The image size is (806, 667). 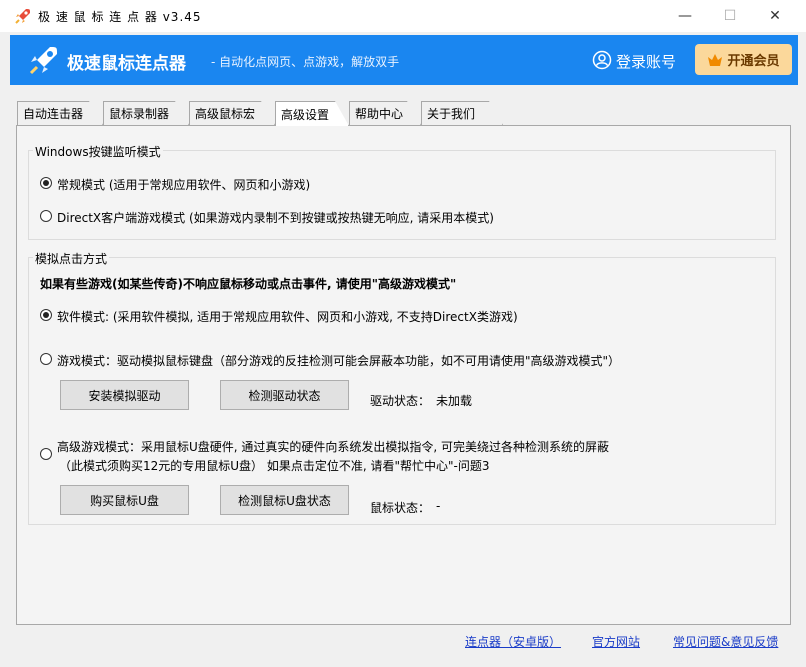 What do you see at coordinates (438, 506) in the screenshot?
I see `usb-status-value: -` at bounding box center [438, 506].